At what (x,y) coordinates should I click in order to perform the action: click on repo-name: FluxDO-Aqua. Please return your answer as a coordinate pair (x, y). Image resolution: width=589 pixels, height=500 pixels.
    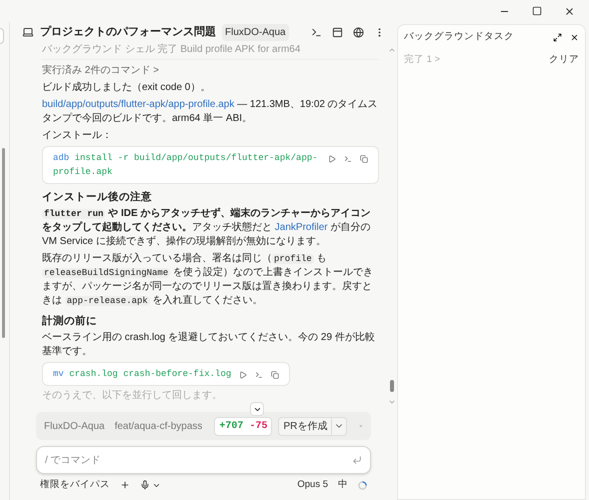
    Looking at the image, I should click on (74, 427).